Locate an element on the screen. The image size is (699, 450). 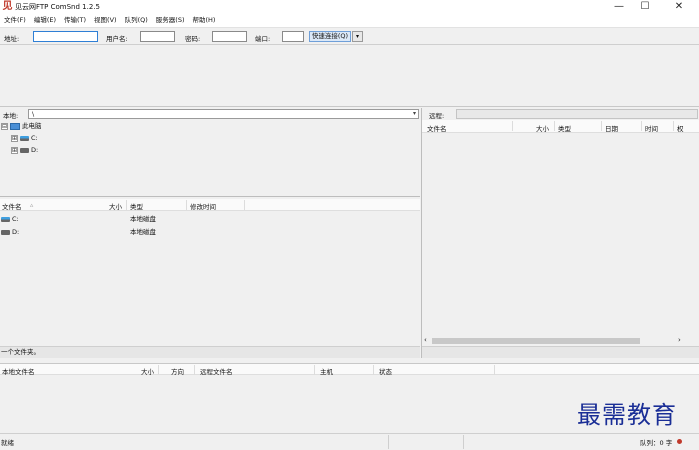
menu-queue: 队列(Q) is located at coordinates (136, 20).